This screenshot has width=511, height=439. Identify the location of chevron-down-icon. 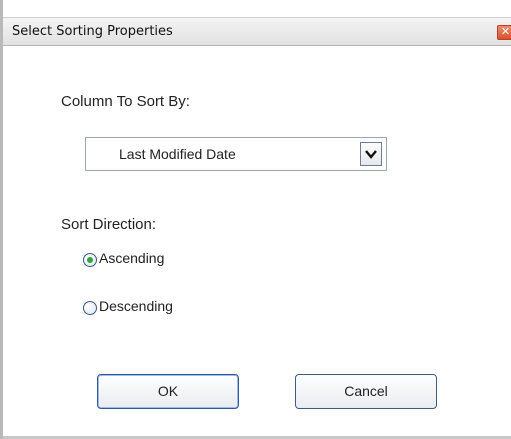
(371, 154).